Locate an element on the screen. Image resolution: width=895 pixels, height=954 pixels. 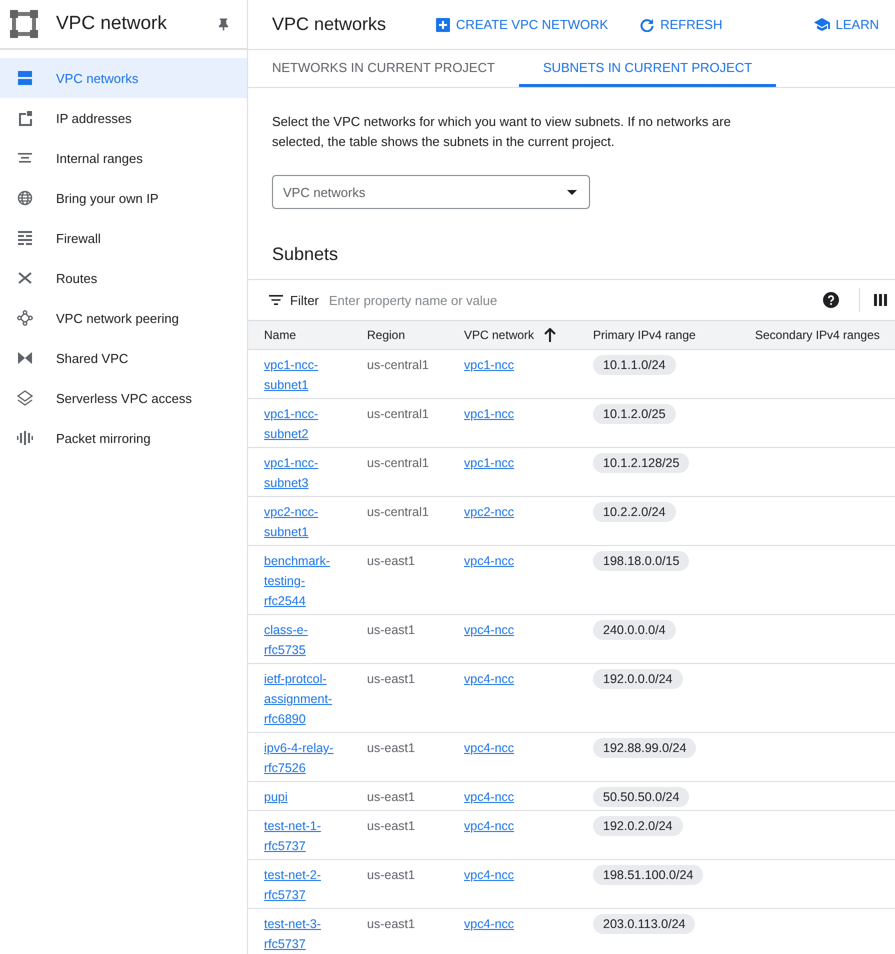
subnet-link: pupi is located at coordinates (276, 797).